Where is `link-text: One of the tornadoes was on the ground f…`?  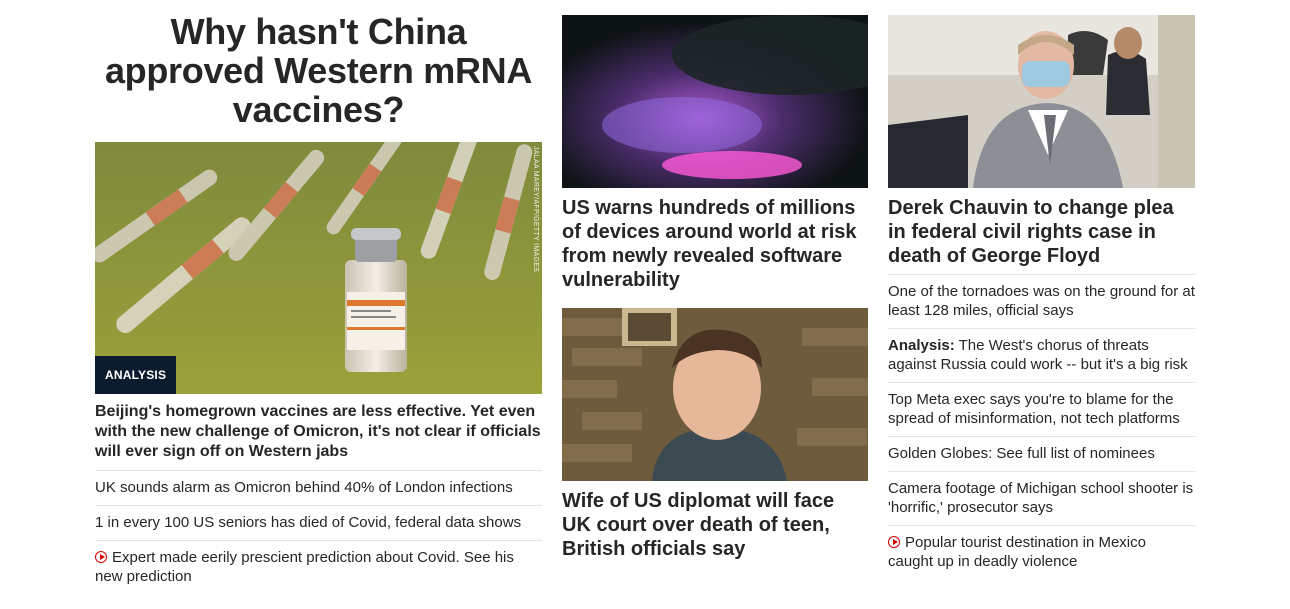 link-text: One of the tornadoes was on the ground f… is located at coordinates (1041, 301).